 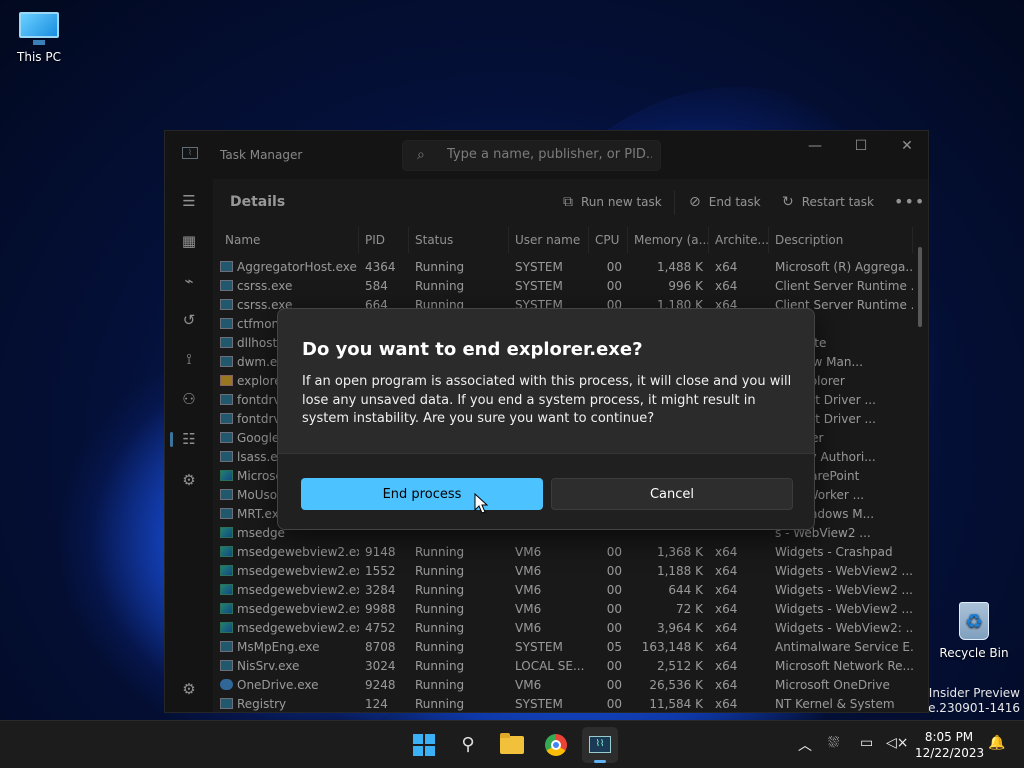 I want to click on this-pc-desktop-icon: This PC, so click(x=39, y=37).